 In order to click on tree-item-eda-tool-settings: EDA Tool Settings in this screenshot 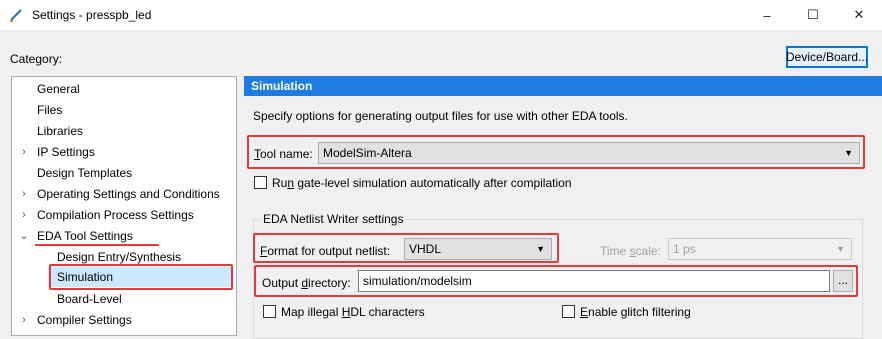, I will do `click(85, 236)`.